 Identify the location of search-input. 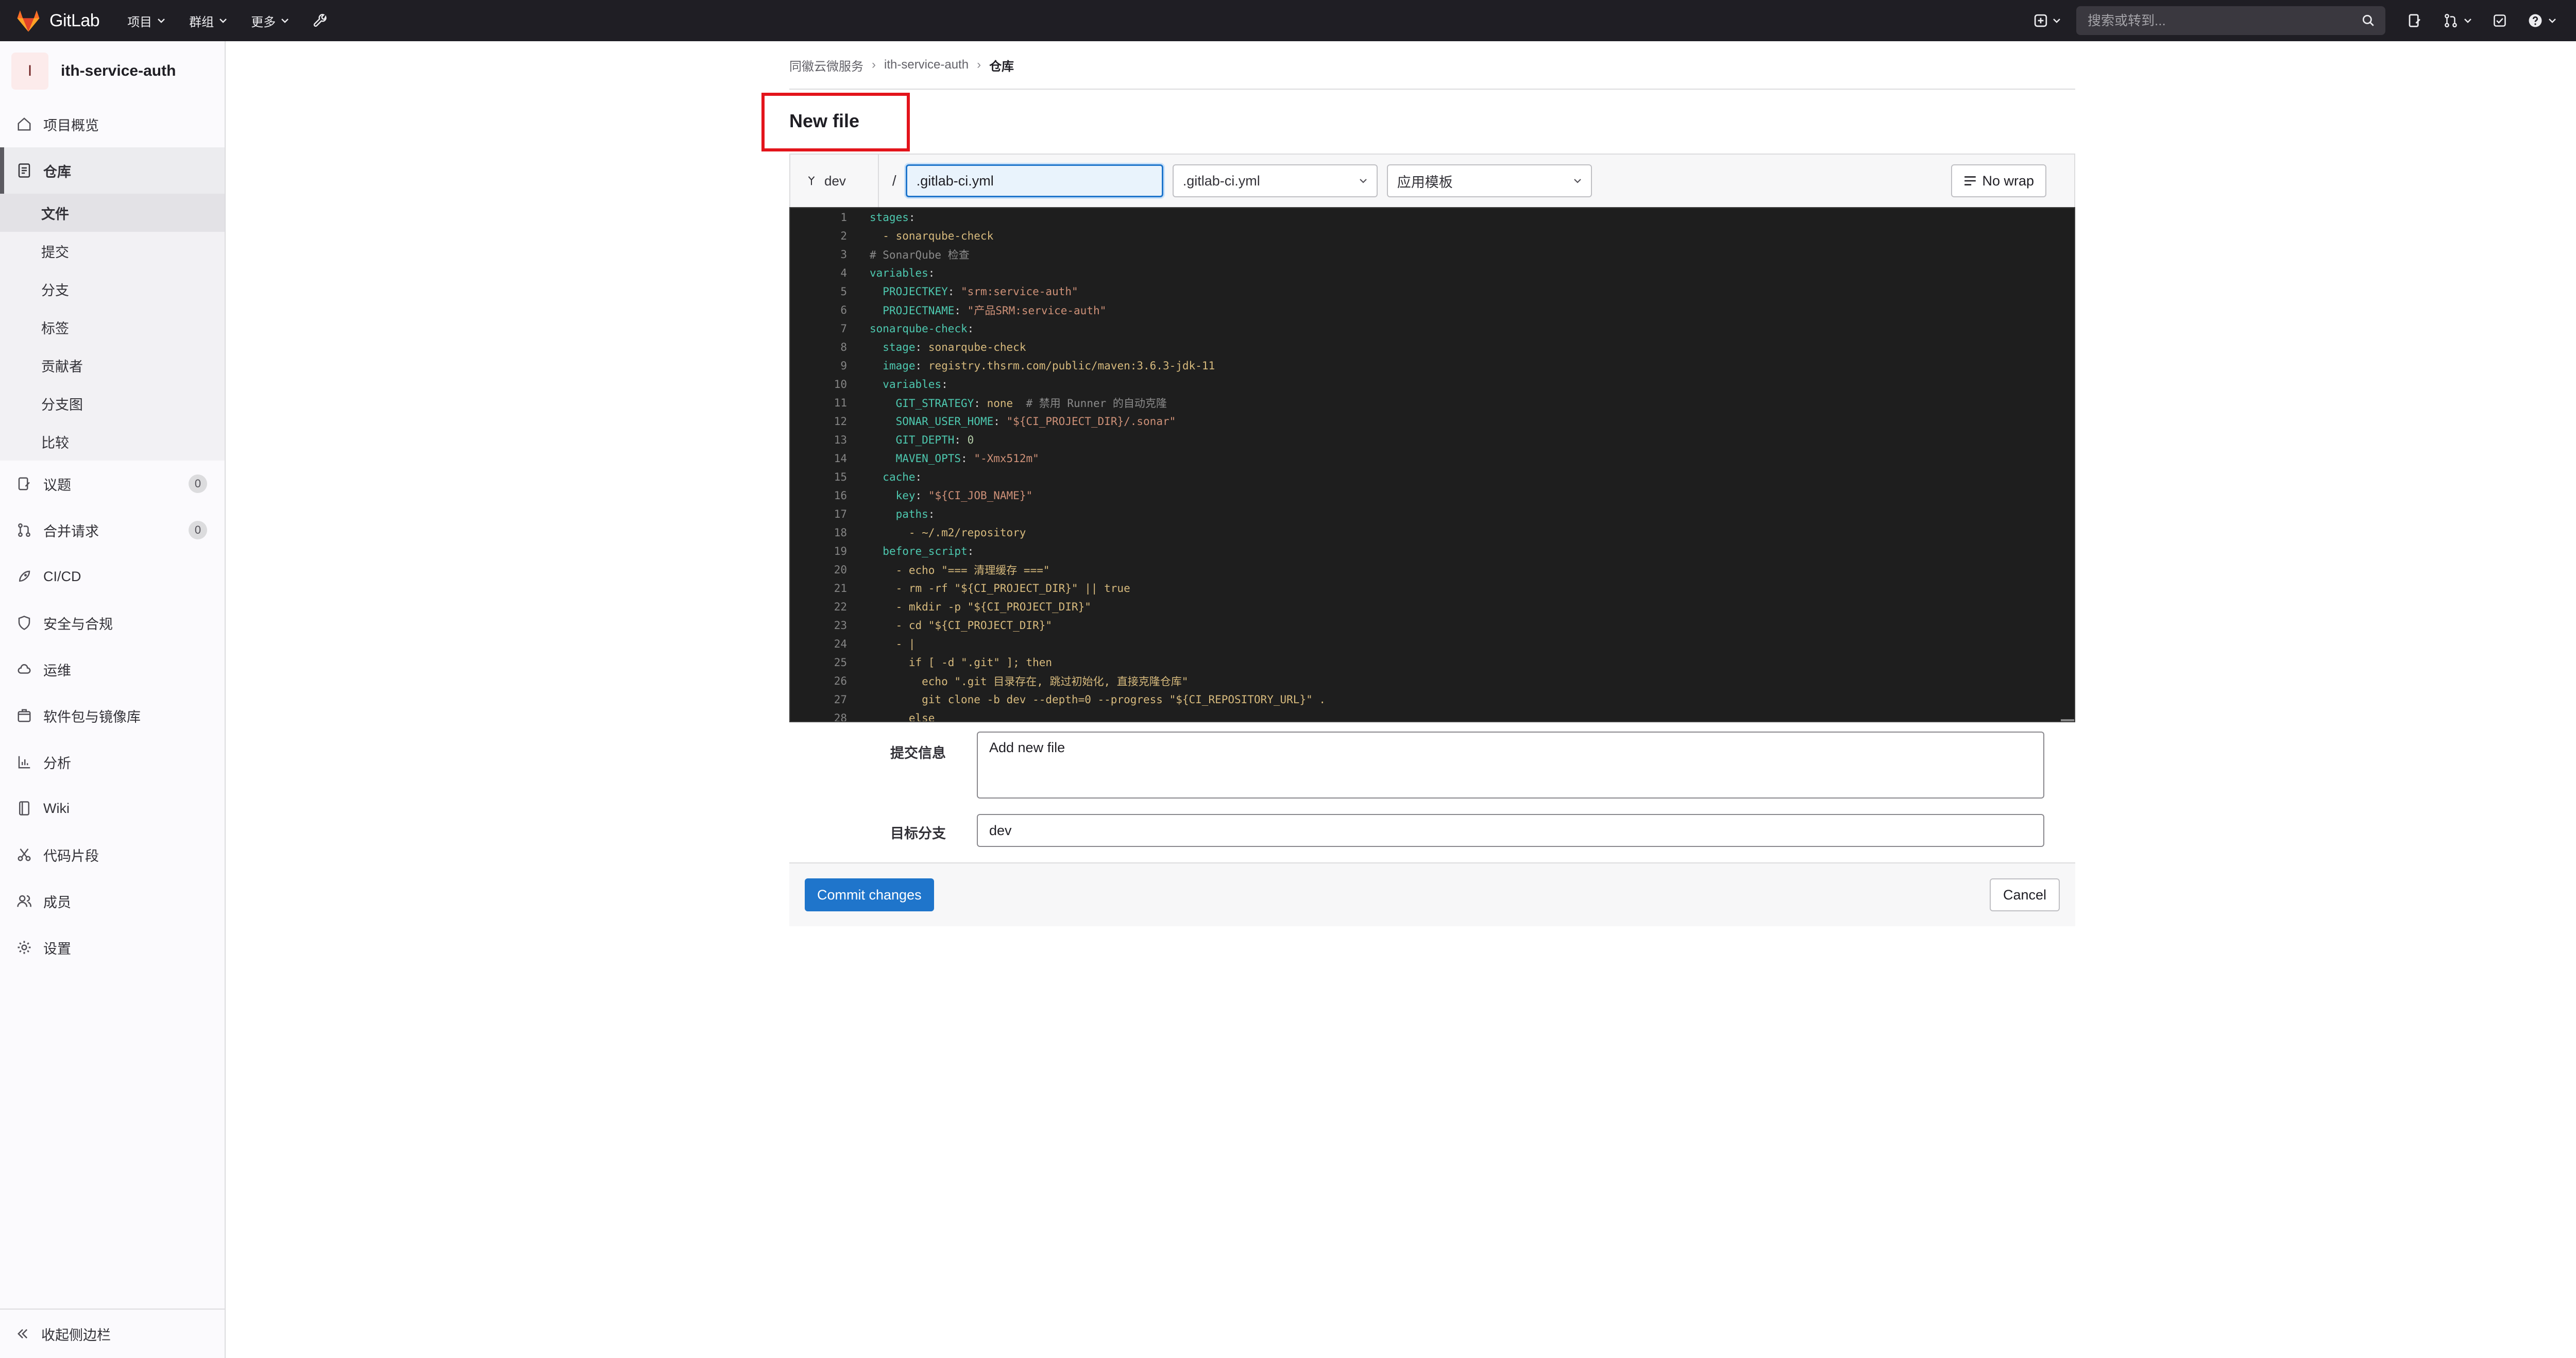
(2224, 20).